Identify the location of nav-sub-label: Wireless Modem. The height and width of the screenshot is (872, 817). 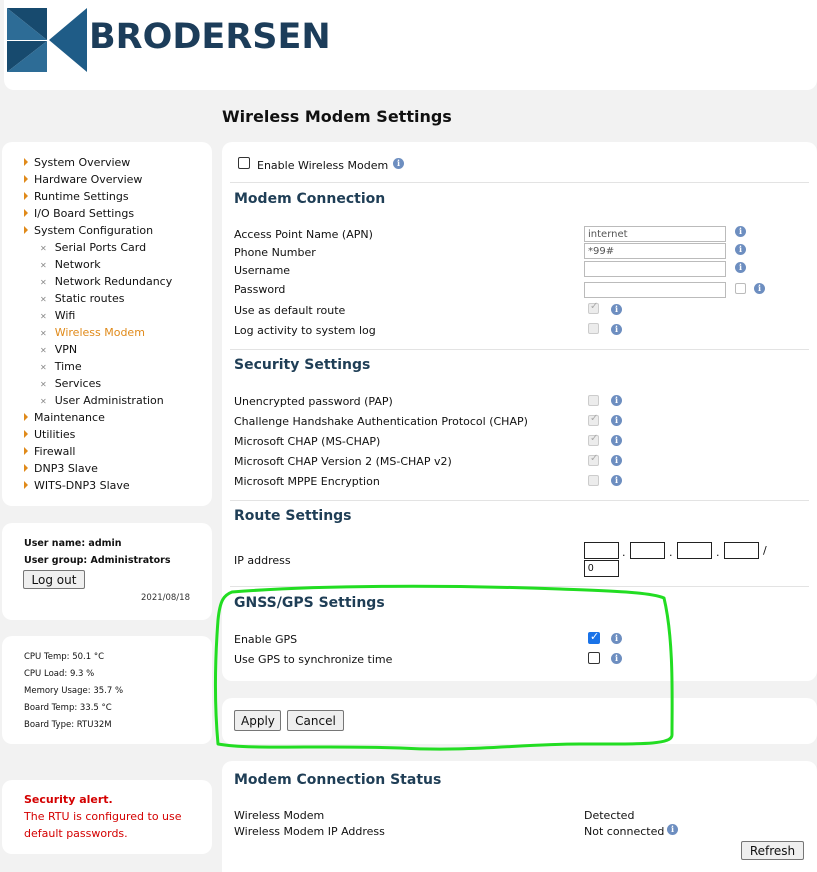
(99, 332).